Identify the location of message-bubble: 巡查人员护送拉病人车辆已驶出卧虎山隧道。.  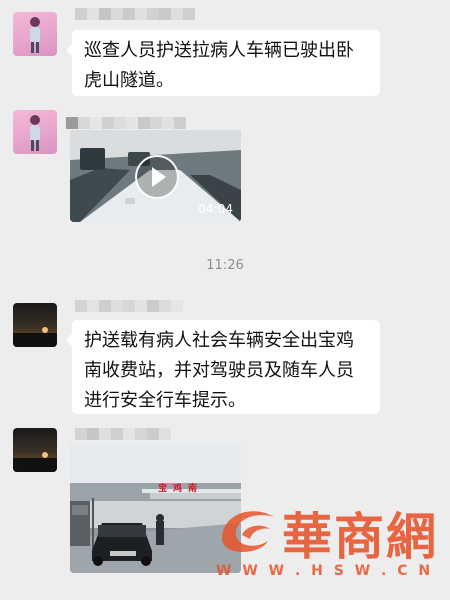
(223, 63).